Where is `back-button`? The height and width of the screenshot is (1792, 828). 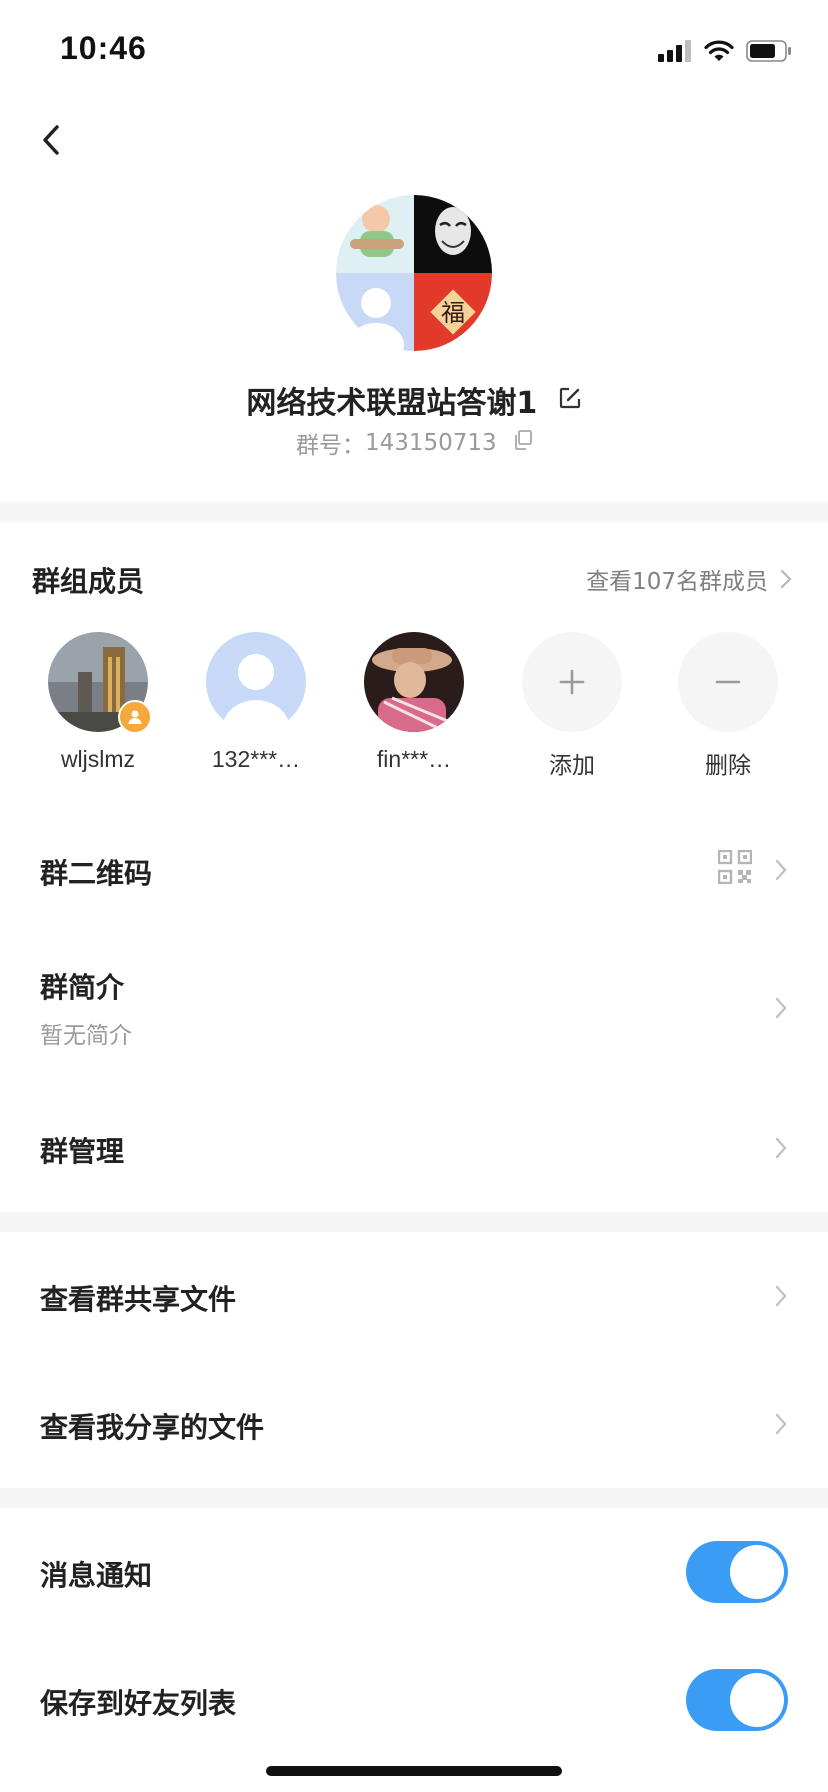
back-button is located at coordinates (51, 140).